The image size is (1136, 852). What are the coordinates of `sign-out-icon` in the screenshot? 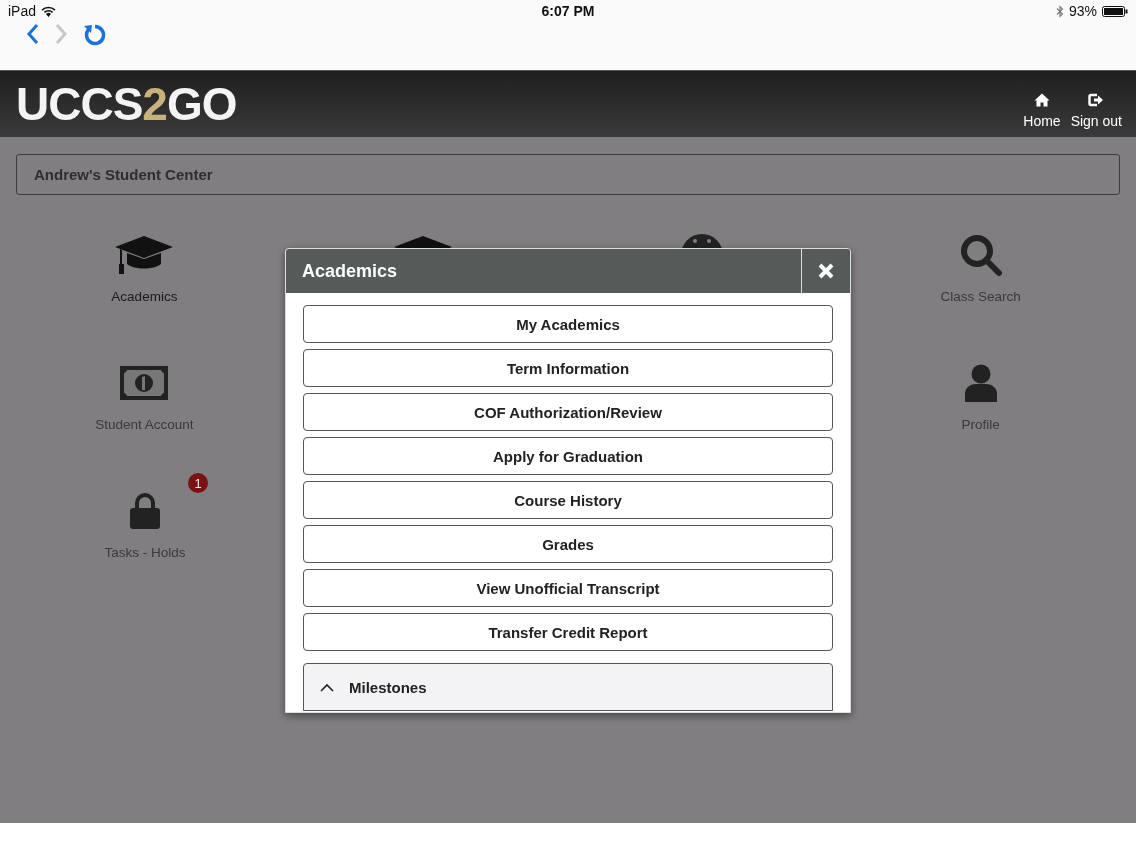 It's located at (1096, 100).